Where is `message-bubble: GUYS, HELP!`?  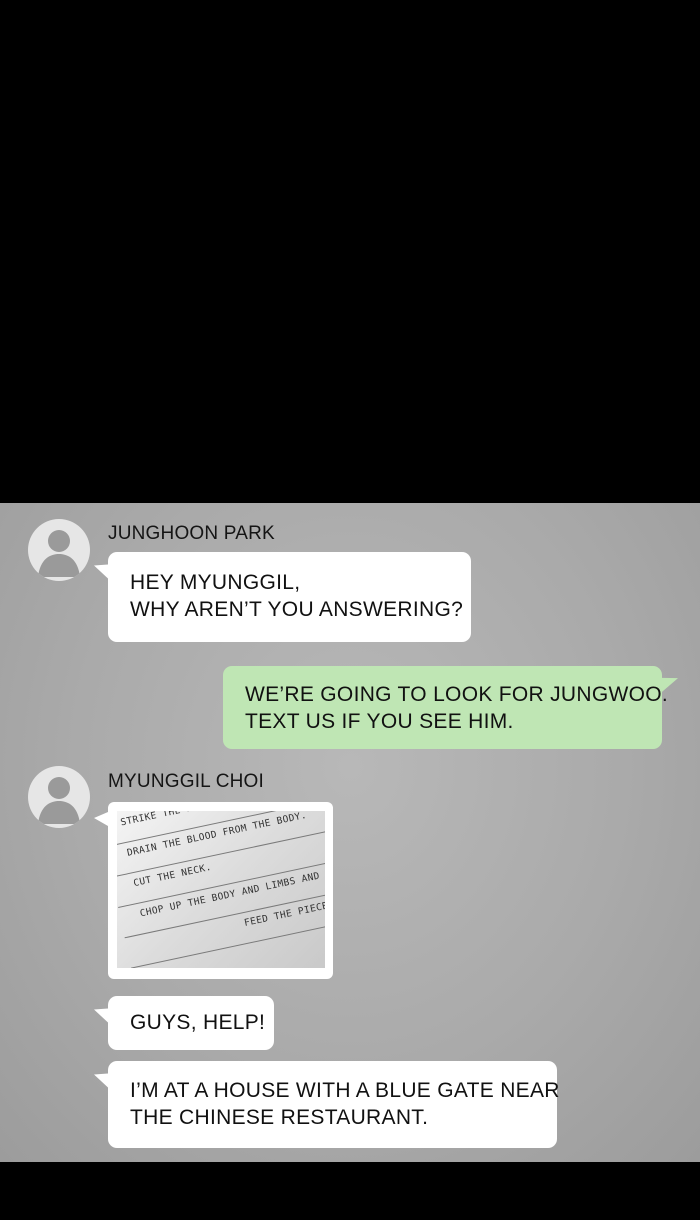 message-bubble: GUYS, HELP! is located at coordinates (191, 1023).